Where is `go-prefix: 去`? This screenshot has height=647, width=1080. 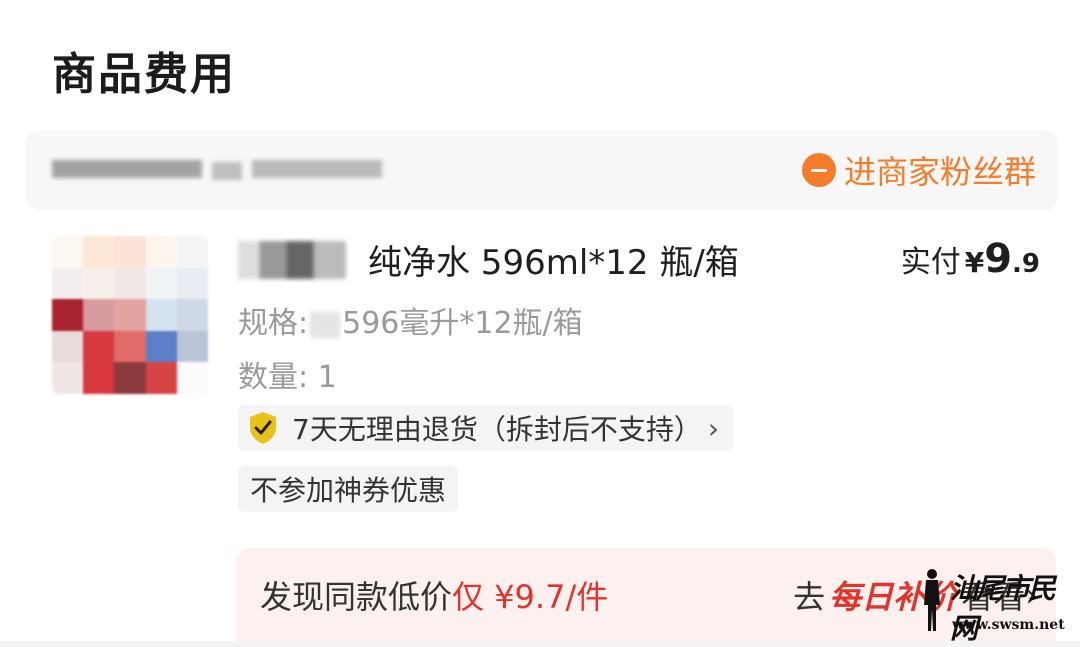
go-prefix: 去 is located at coordinates (809, 597).